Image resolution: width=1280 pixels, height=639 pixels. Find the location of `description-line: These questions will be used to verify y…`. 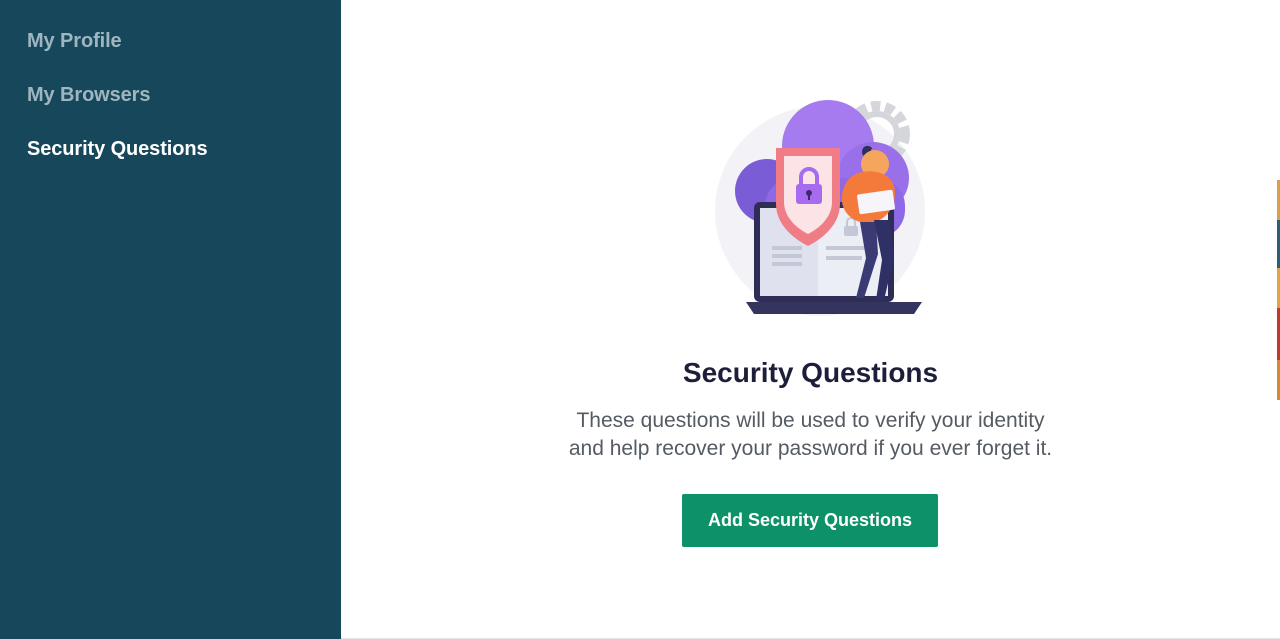

description-line: These questions will be used to verify y… is located at coordinates (810, 420).